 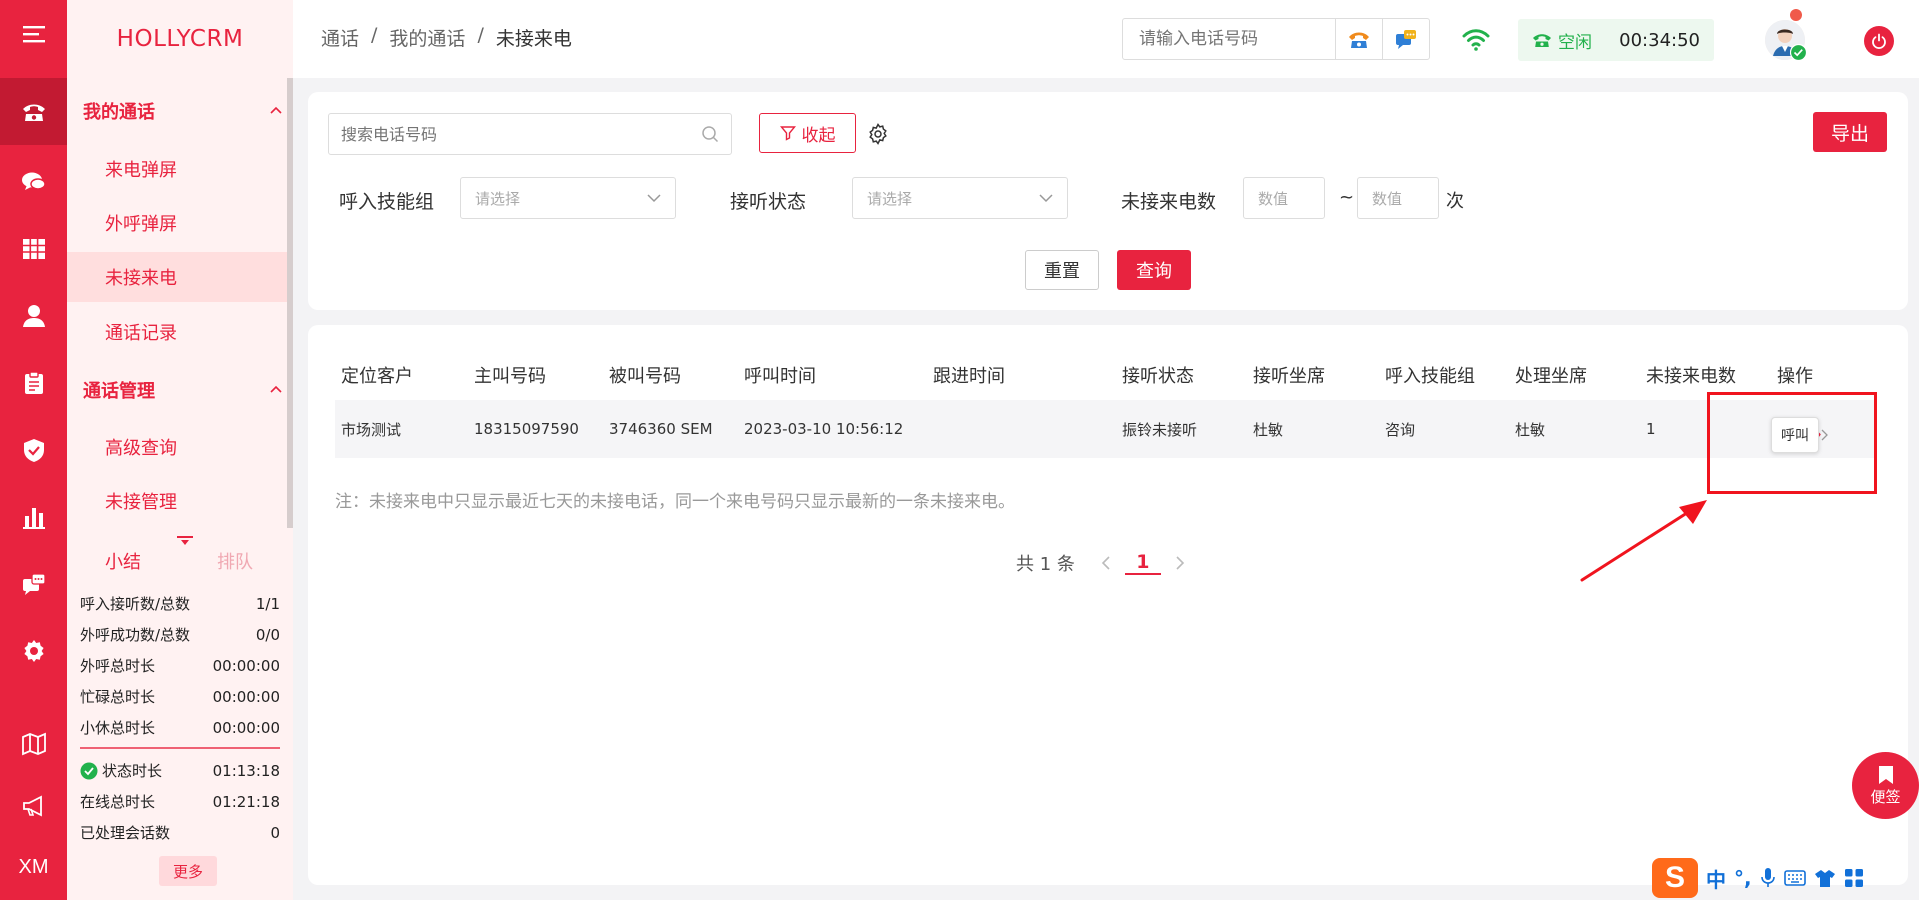 What do you see at coordinates (1659, 40) in the screenshot?
I see `status-timer: 00:34:50` at bounding box center [1659, 40].